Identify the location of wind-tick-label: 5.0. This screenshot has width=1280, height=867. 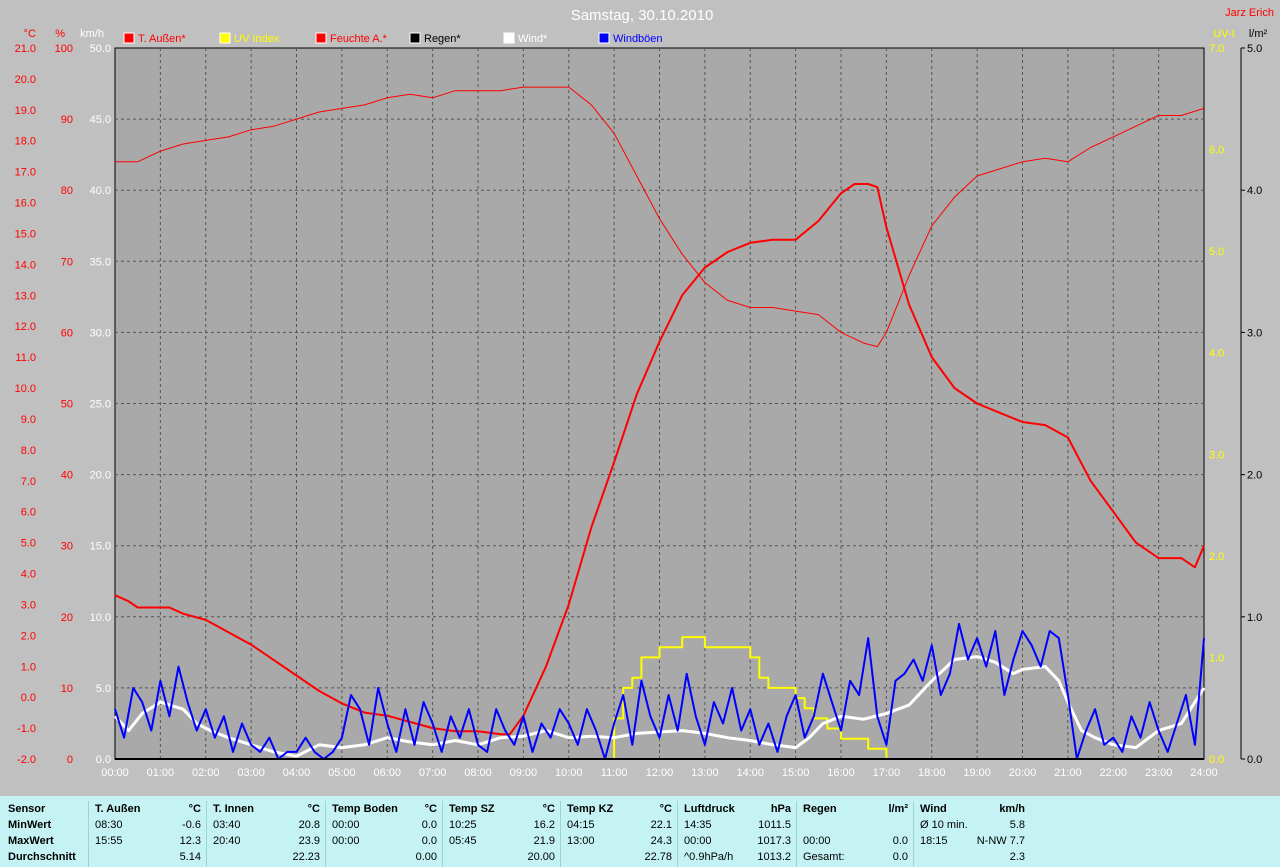
(103, 689).